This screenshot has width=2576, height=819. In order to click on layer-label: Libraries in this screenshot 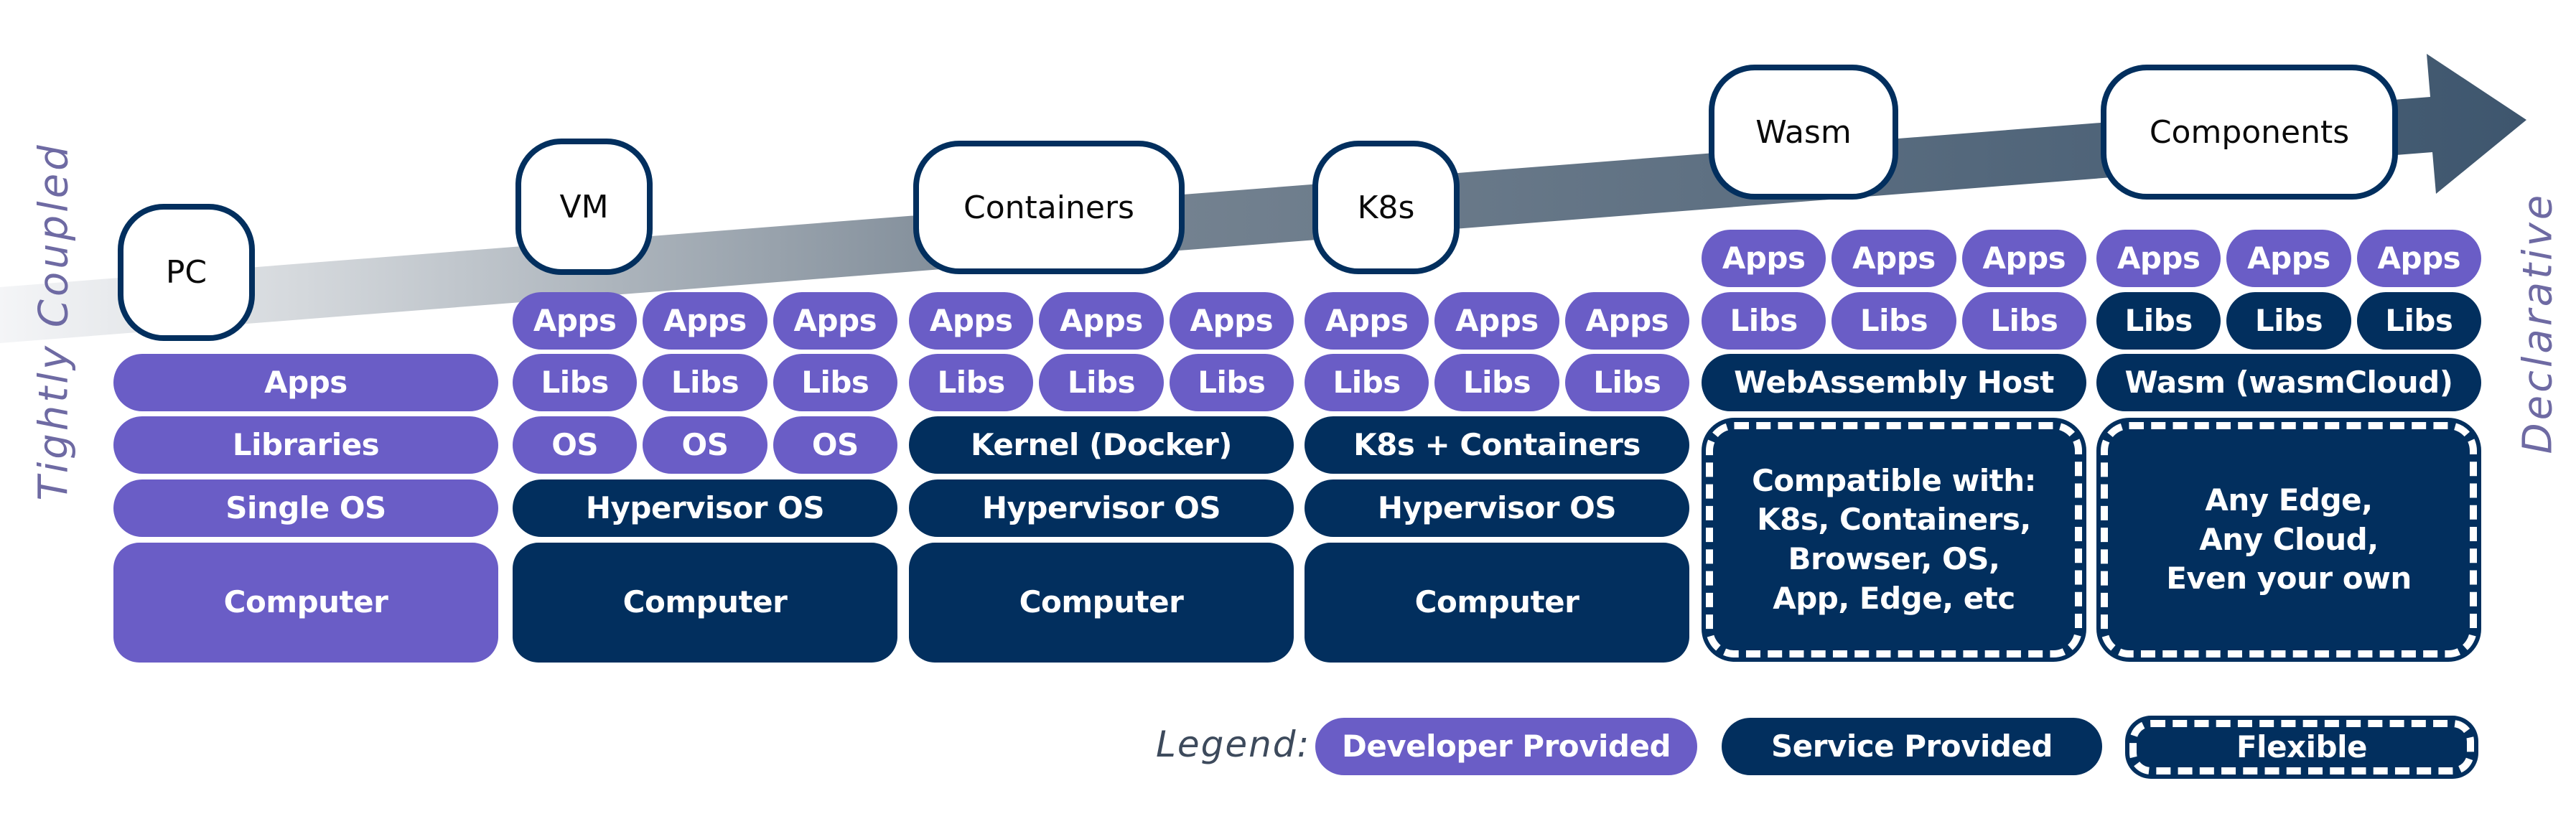, I will do `click(306, 444)`.